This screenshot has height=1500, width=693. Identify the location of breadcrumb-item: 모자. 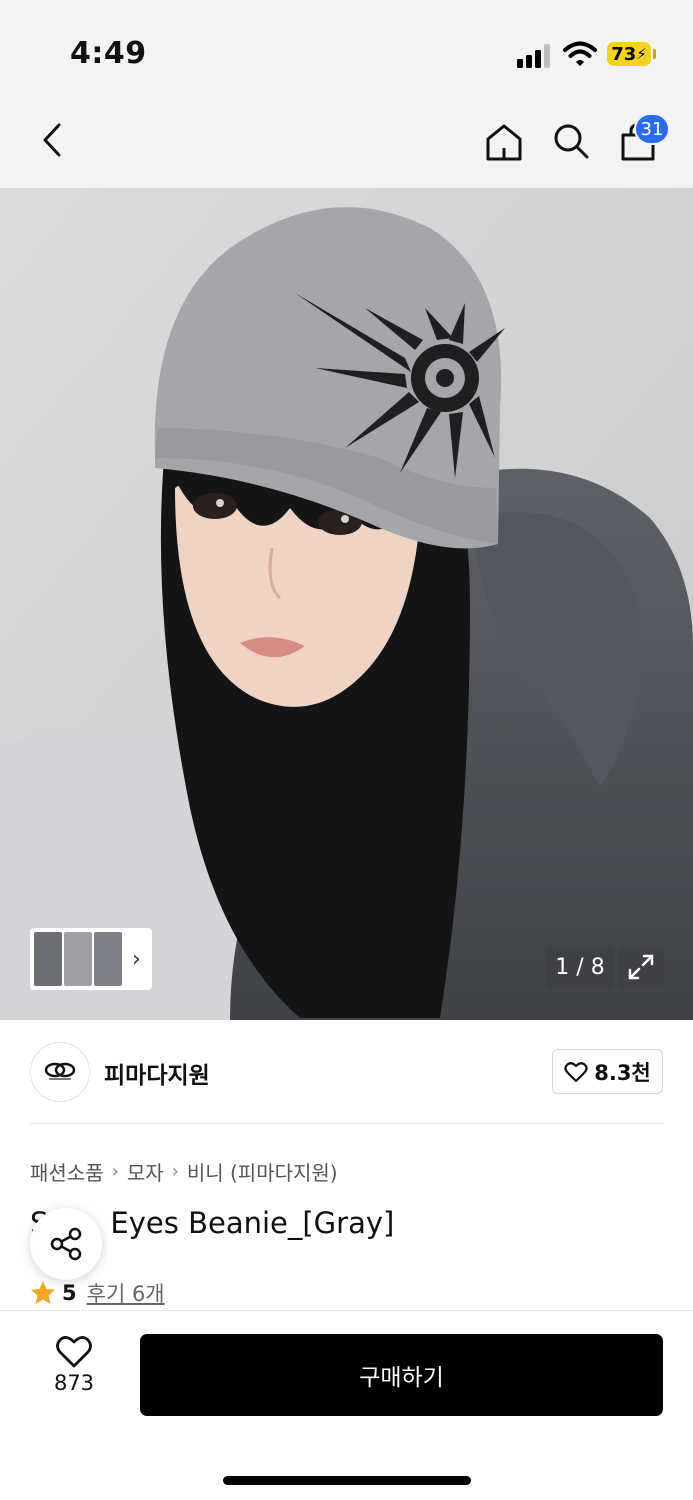
(145, 1171).